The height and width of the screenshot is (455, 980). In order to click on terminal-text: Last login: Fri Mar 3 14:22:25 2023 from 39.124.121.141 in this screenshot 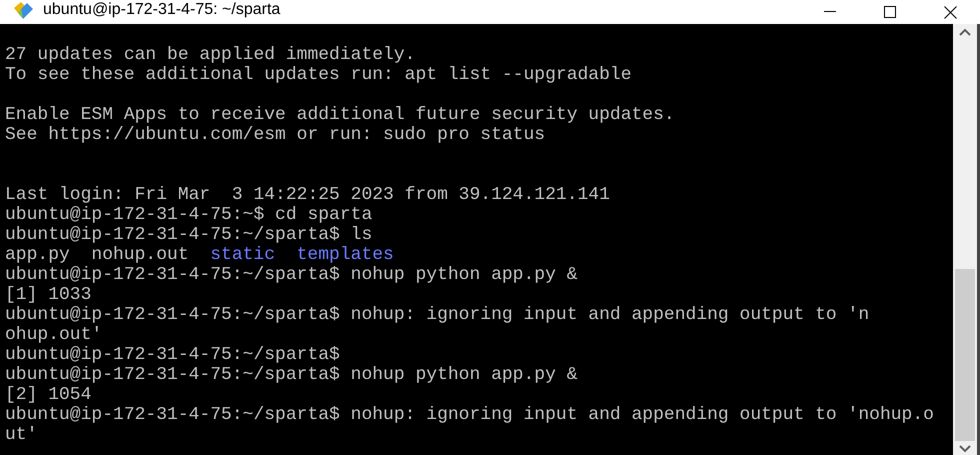, I will do `click(307, 195)`.